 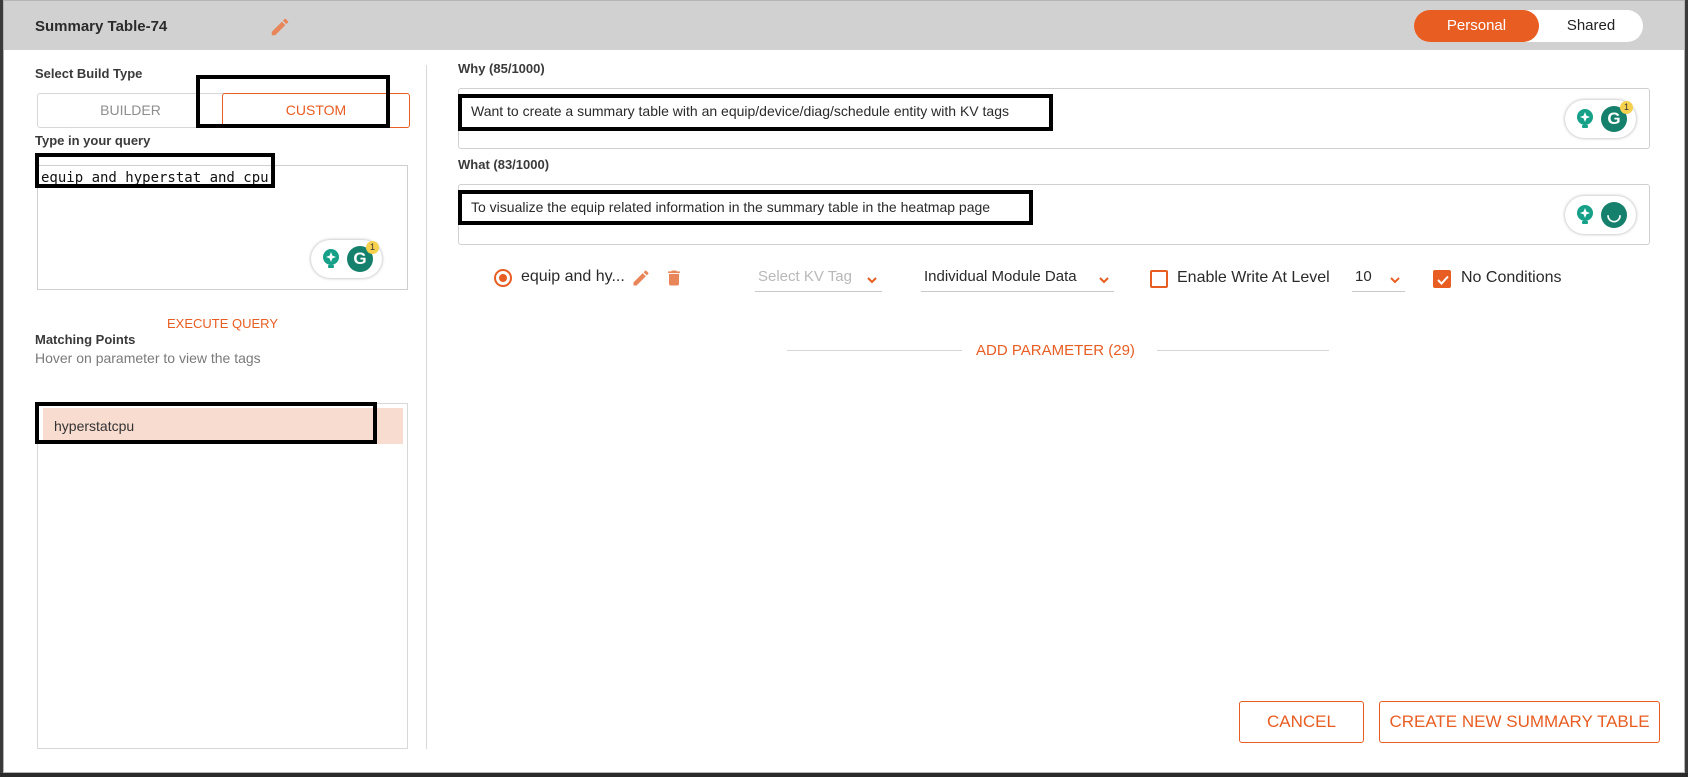 What do you see at coordinates (1159, 279) in the screenshot?
I see `enable-write-checkbox` at bounding box center [1159, 279].